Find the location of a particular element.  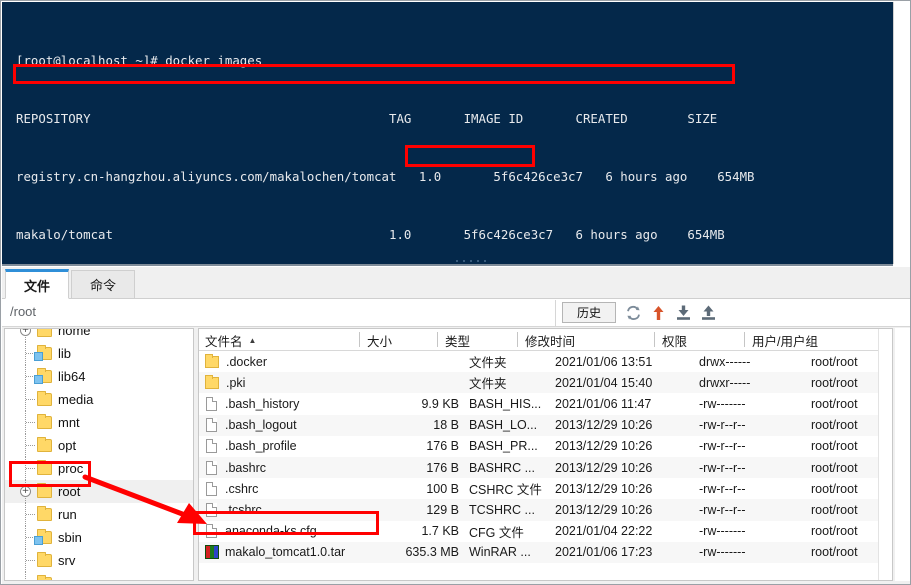

refresh-icon-svg is located at coordinates (633, 312).